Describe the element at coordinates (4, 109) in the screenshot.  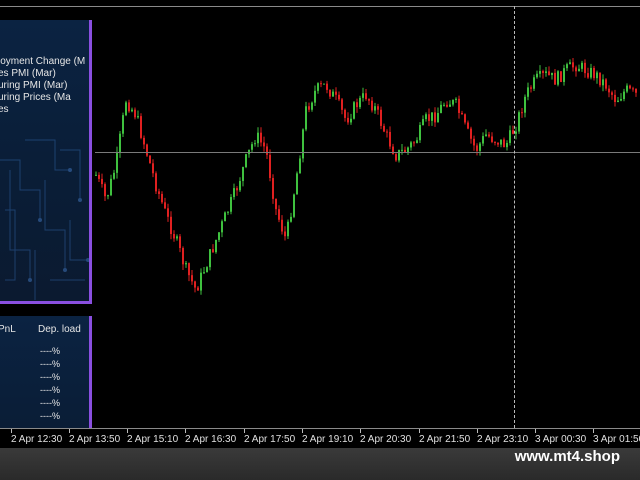
I see `news-item: es` at that location.